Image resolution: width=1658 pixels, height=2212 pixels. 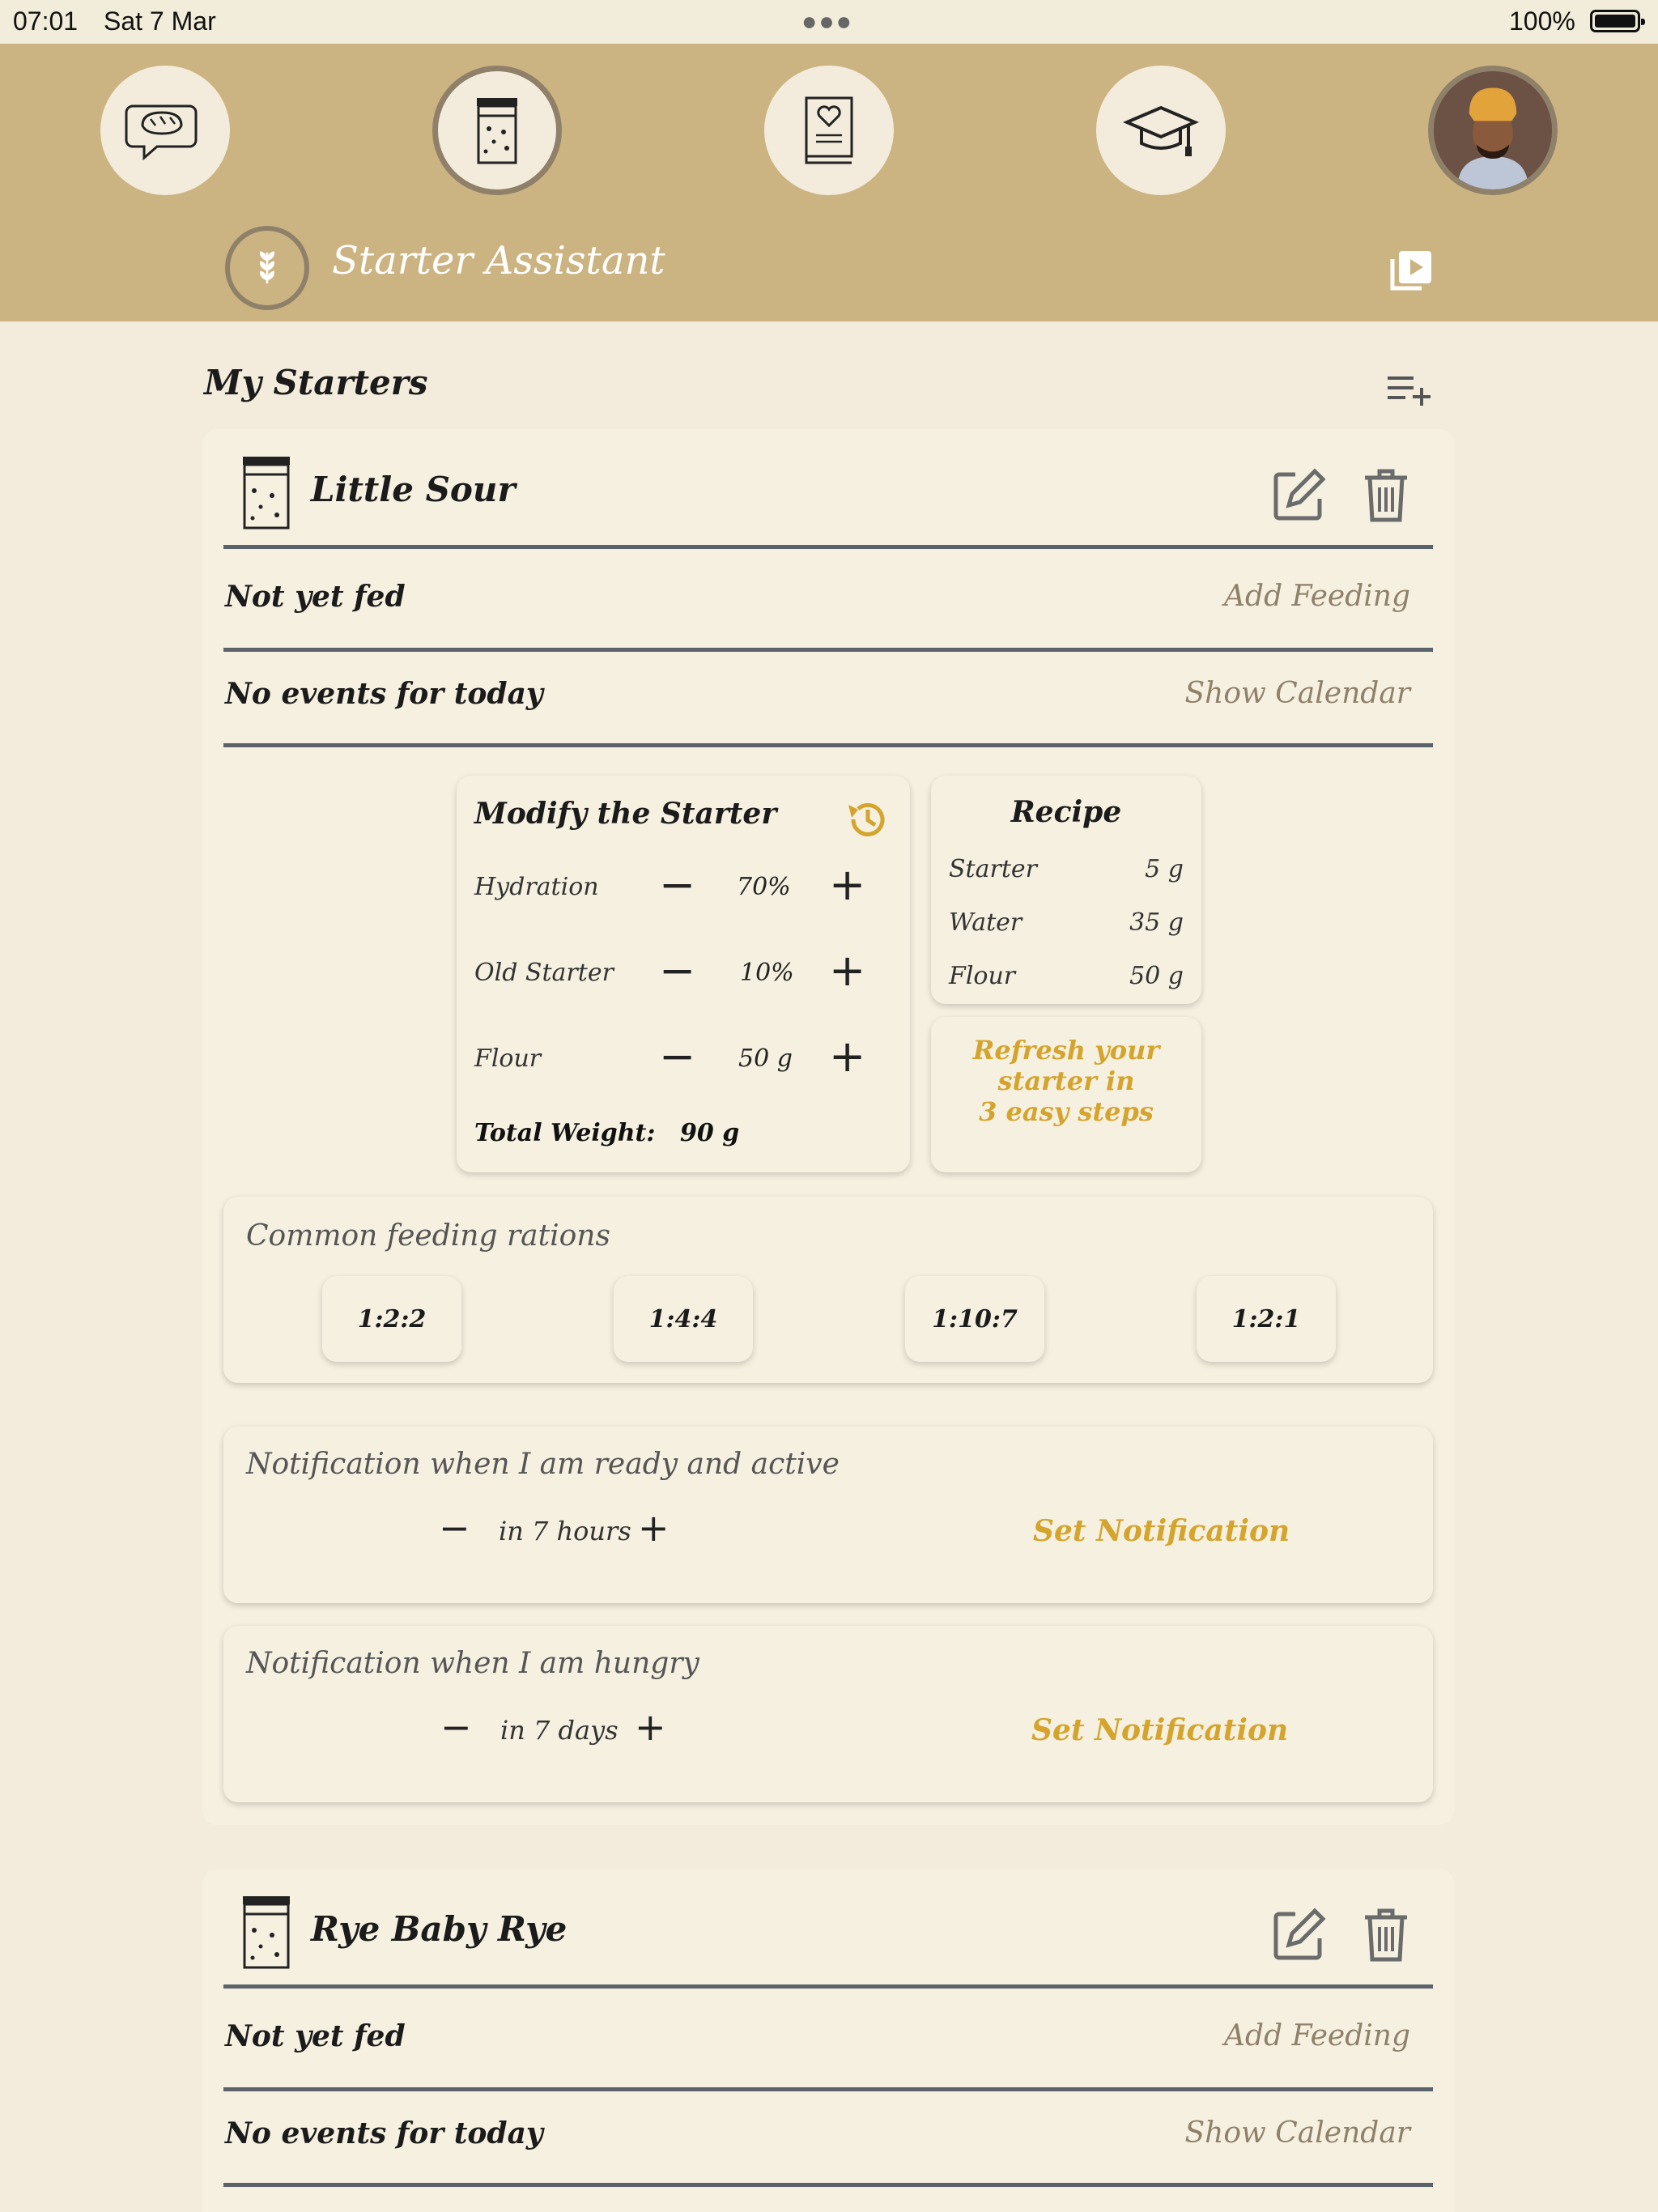 I want to click on graduation-cap-icon, so click(x=1161, y=131).